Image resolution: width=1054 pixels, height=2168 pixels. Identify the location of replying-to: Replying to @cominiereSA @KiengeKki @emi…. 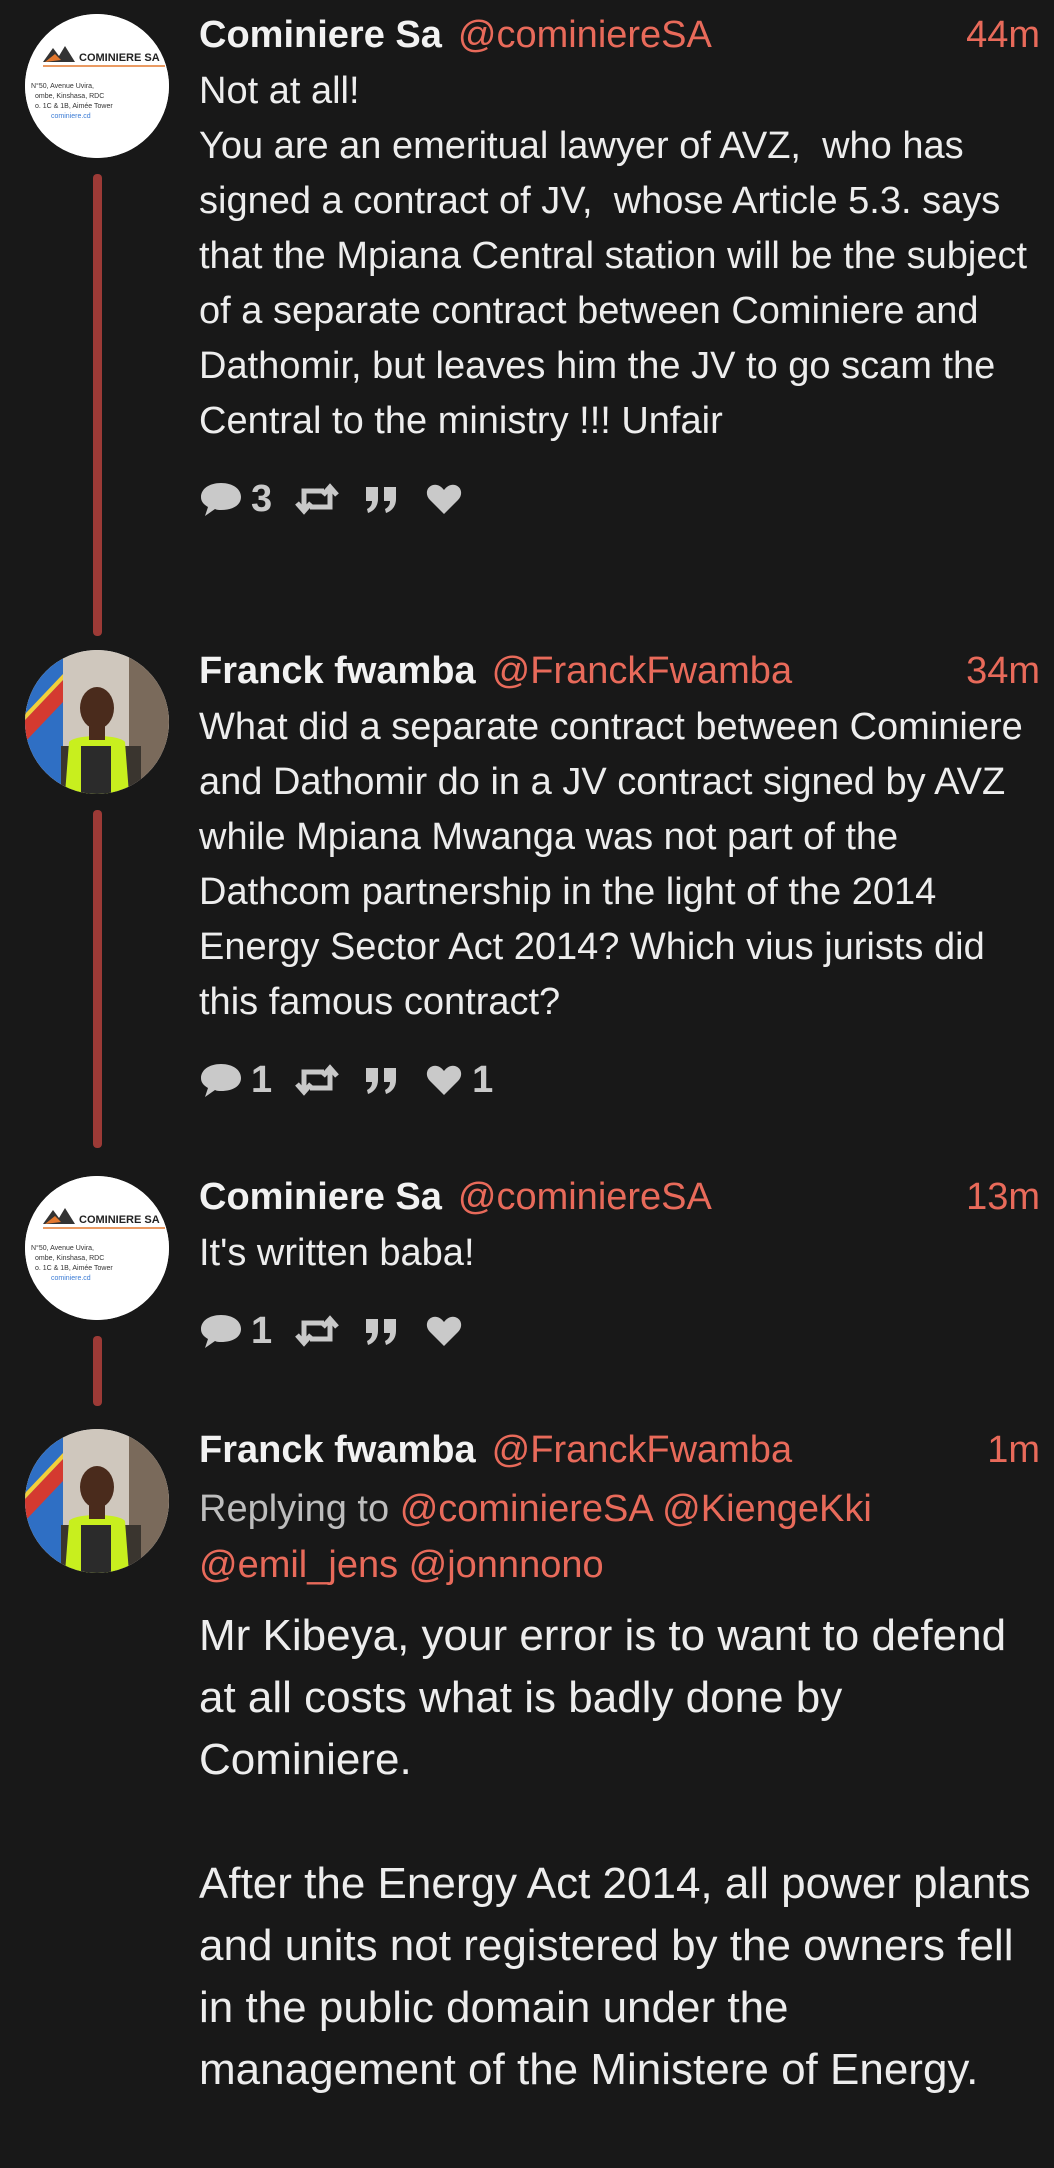
(619, 1537).